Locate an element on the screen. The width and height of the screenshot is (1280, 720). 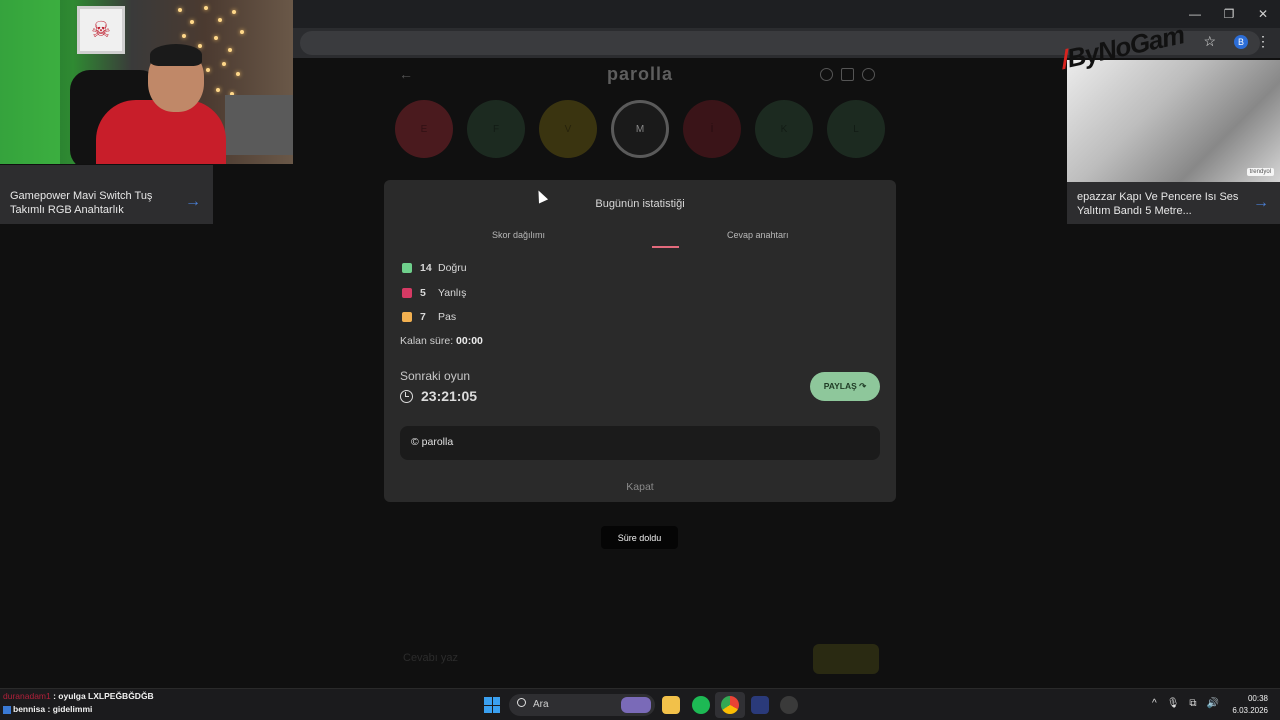
skull-logo-icon: ☠ is located at coordinates (101, 30).